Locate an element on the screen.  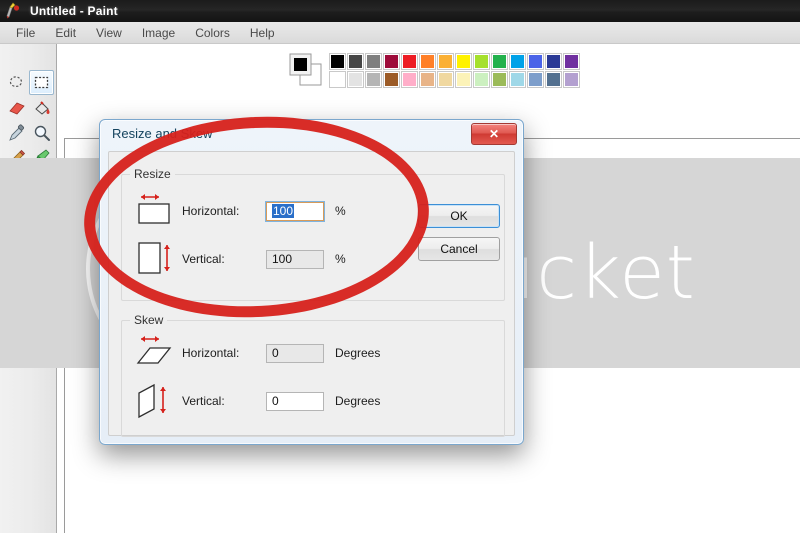
menu-file: File is located at coordinates (25, 33).